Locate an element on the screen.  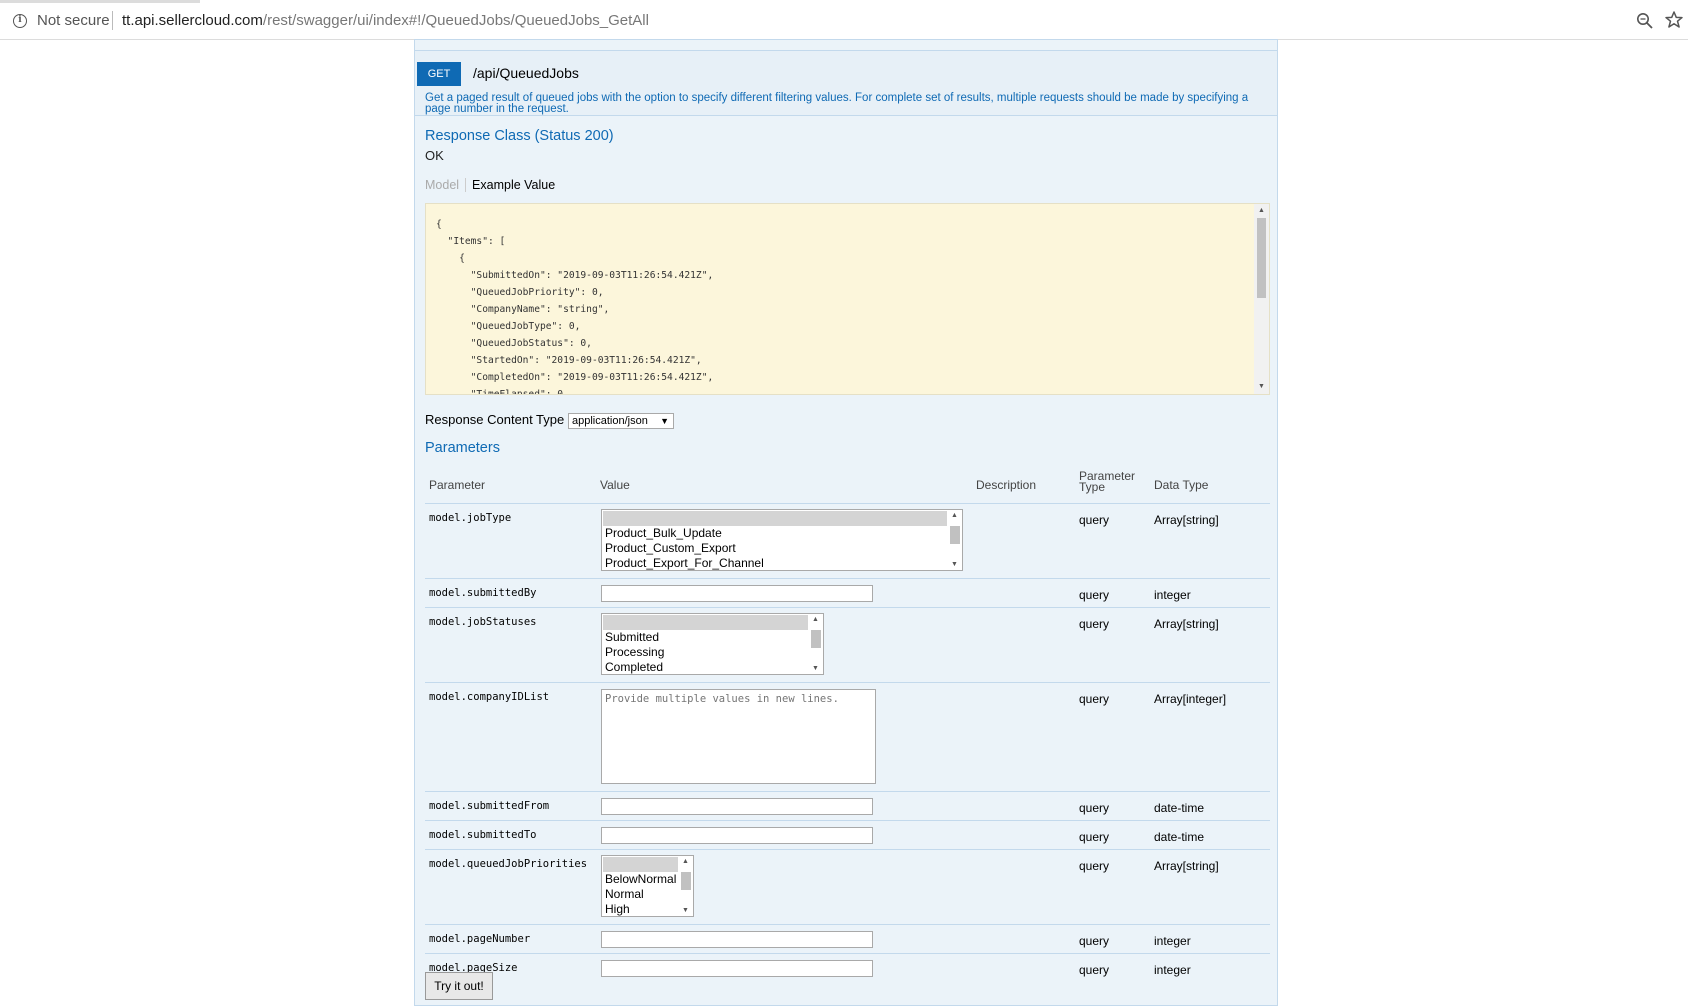
header-description: Description is located at coordinates (1006, 485).